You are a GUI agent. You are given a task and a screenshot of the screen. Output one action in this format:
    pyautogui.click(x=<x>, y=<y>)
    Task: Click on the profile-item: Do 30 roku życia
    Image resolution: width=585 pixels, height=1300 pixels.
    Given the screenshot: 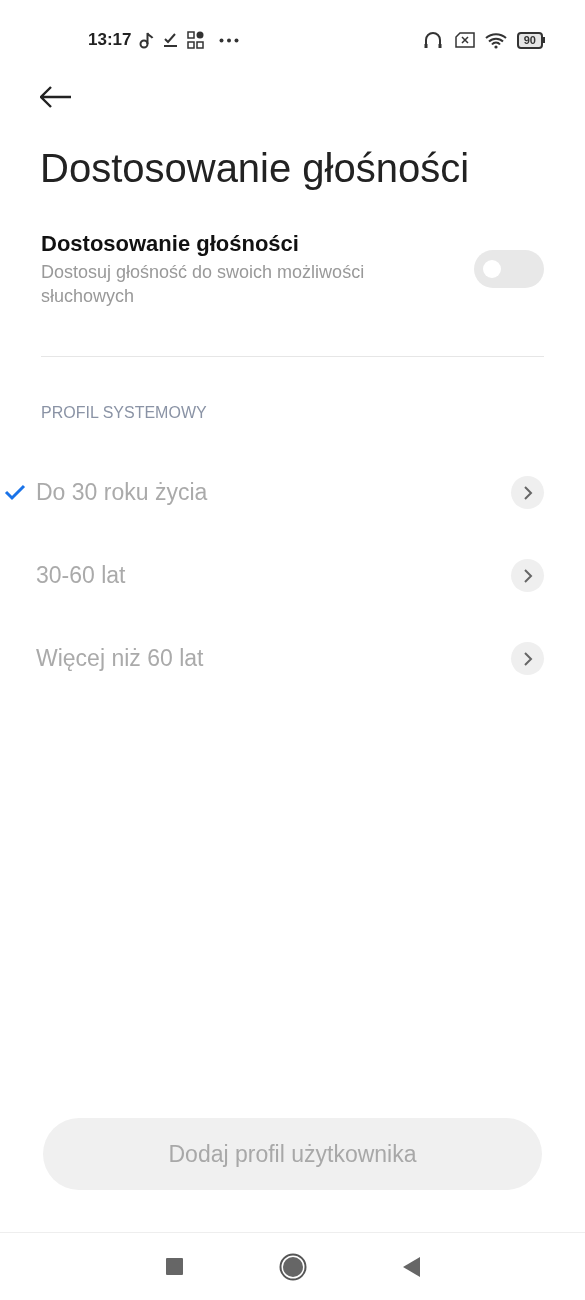 What is the action you would take?
    pyautogui.click(x=292, y=492)
    